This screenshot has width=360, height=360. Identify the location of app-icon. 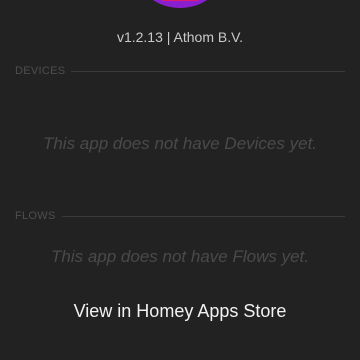
(180, 4).